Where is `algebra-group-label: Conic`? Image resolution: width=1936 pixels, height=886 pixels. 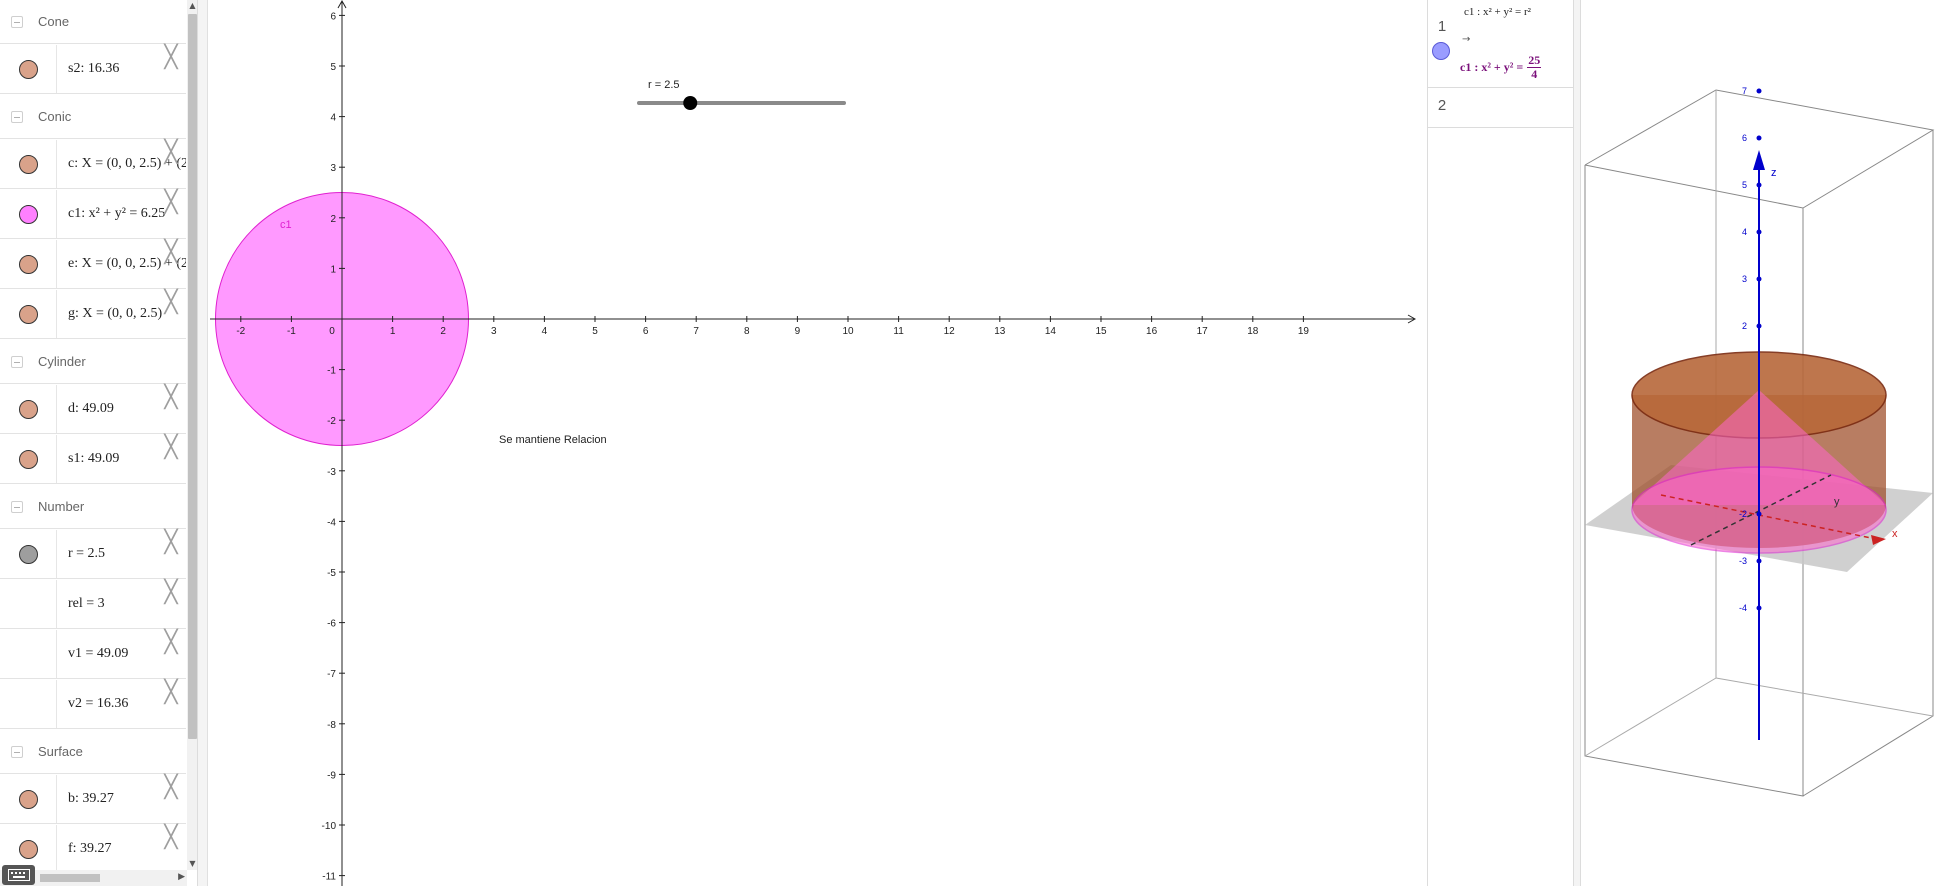
algebra-group-label: Conic is located at coordinates (55, 116).